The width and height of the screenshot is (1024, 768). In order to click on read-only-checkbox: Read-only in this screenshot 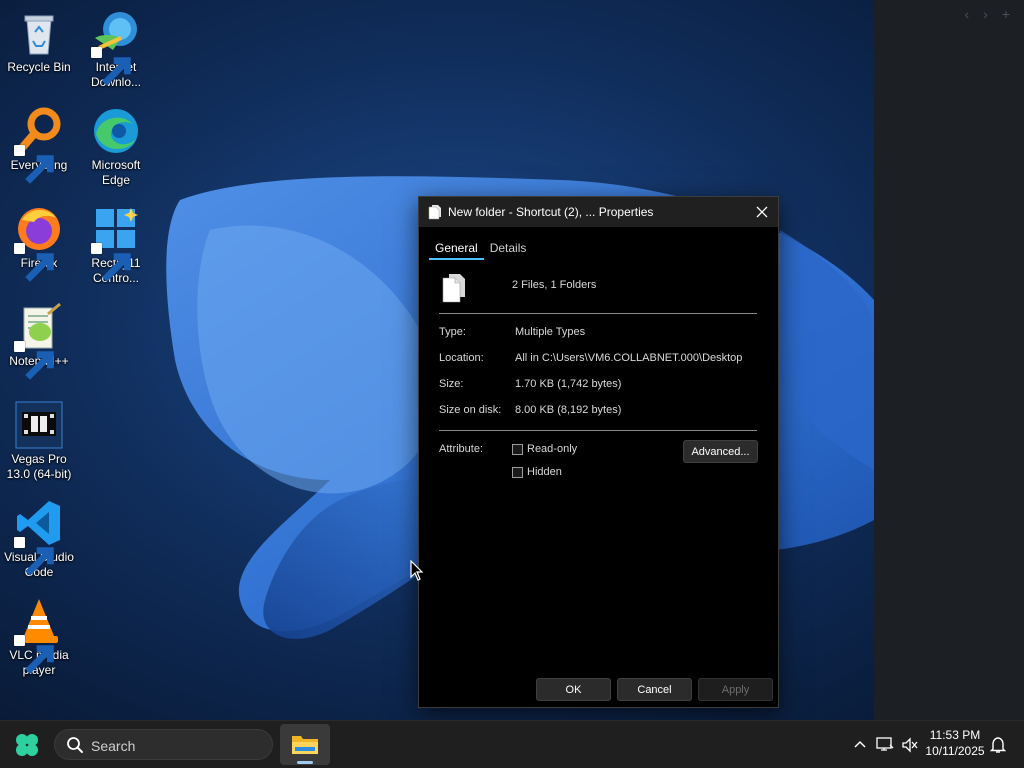, I will do `click(544, 449)`.